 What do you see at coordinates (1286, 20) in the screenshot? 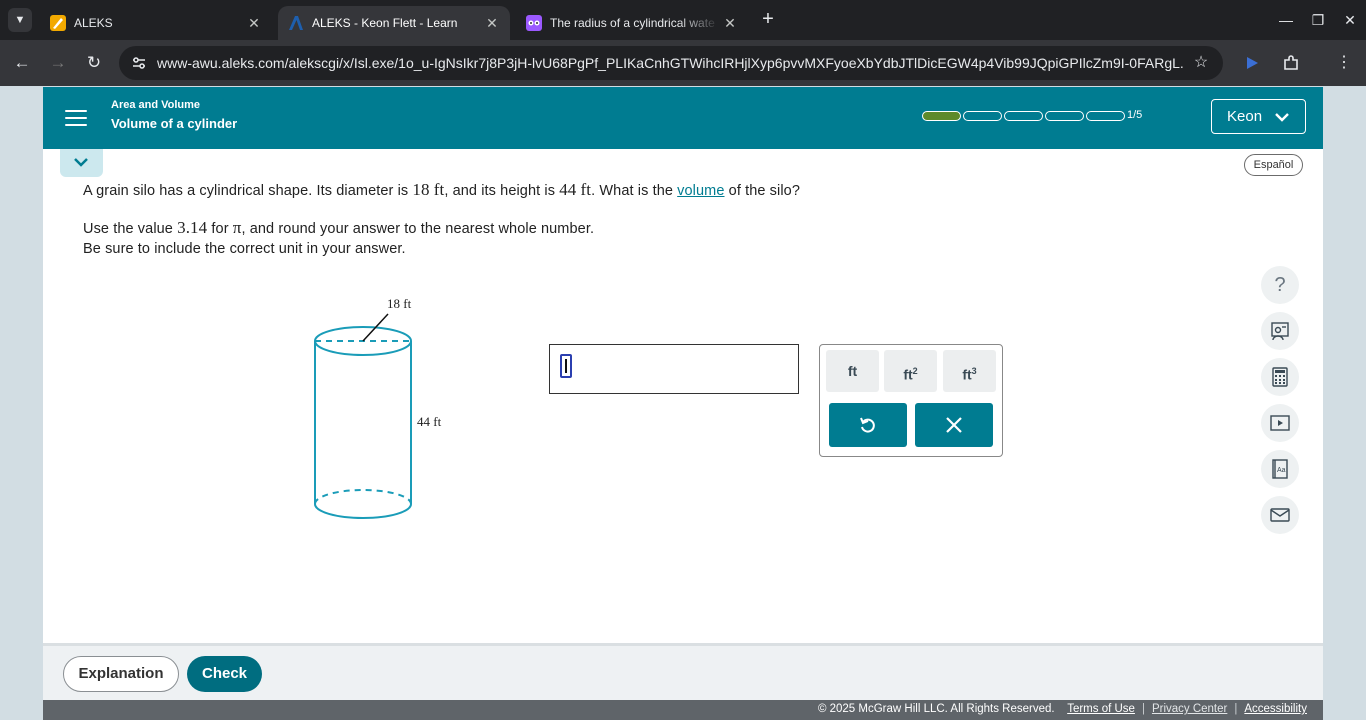
I see `minimize-icon: —` at bounding box center [1286, 20].